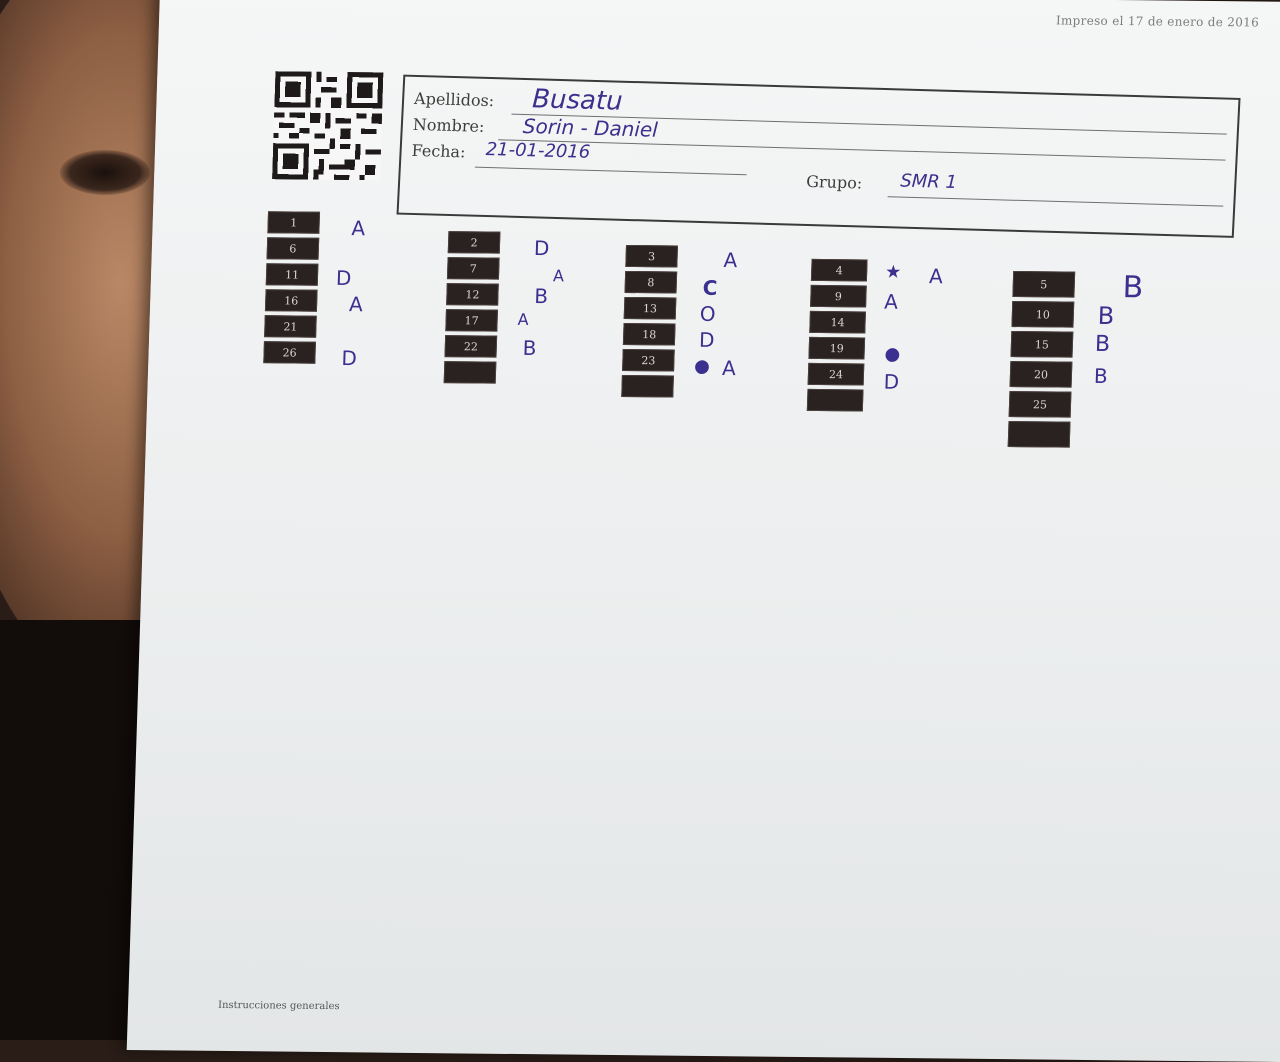 This screenshot has height=1062, width=1280. Describe the element at coordinates (679, 323) in the screenshot. I see `answer-column-3: 3 8 13 18 23 A C O D A ●` at that location.